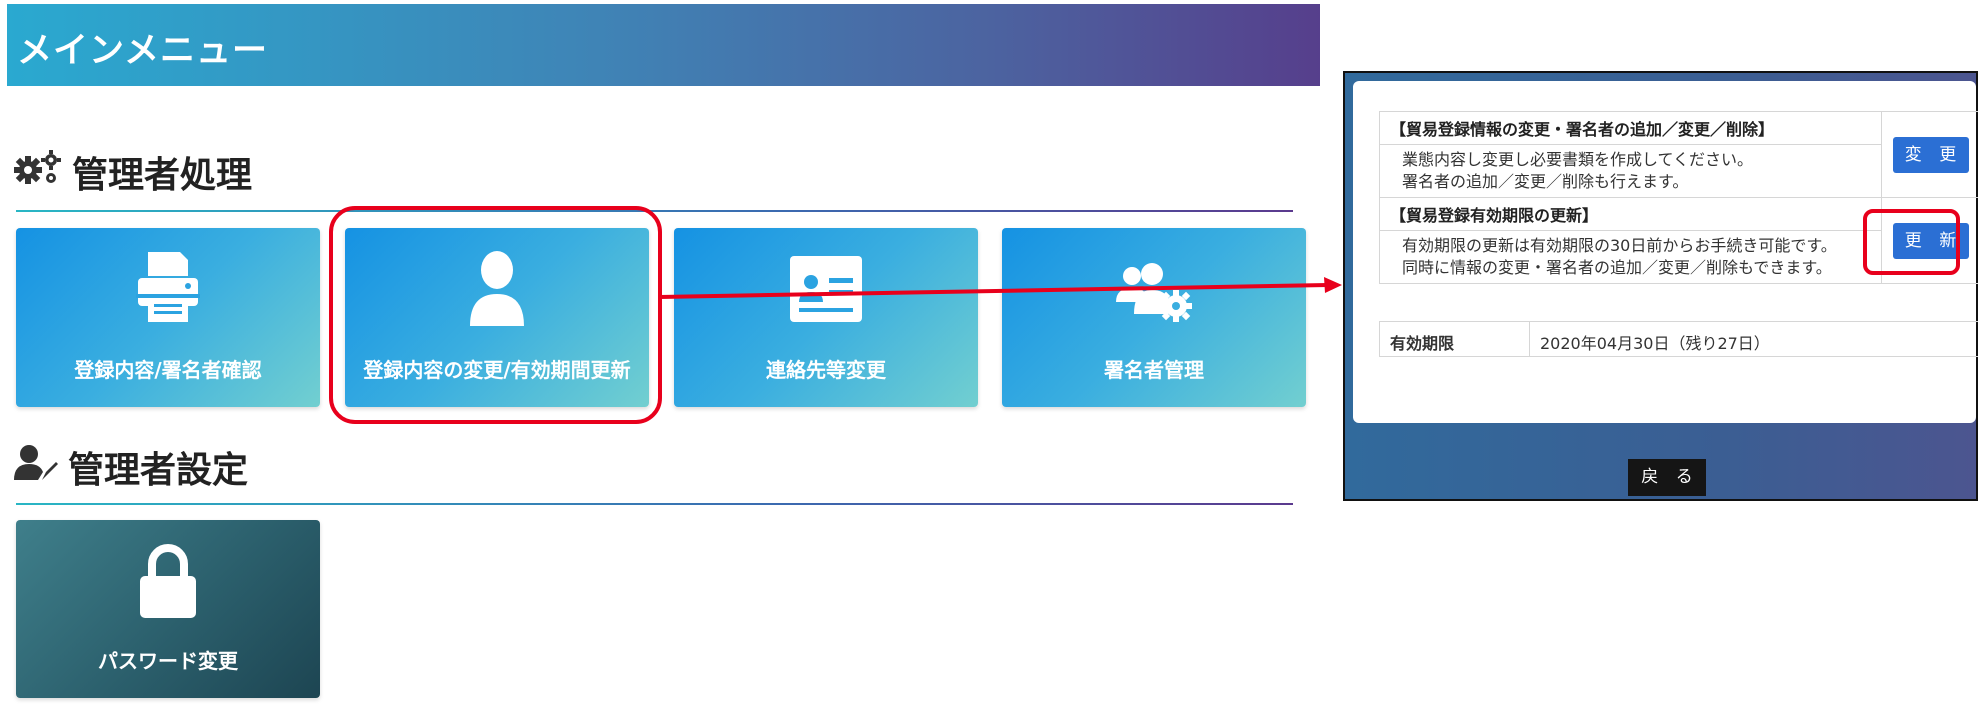  Describe the element at coordinates (1578, 159) in the screenshot. I see `description-line: 業態内容し変更し必要書類を作成してください。` at that location.